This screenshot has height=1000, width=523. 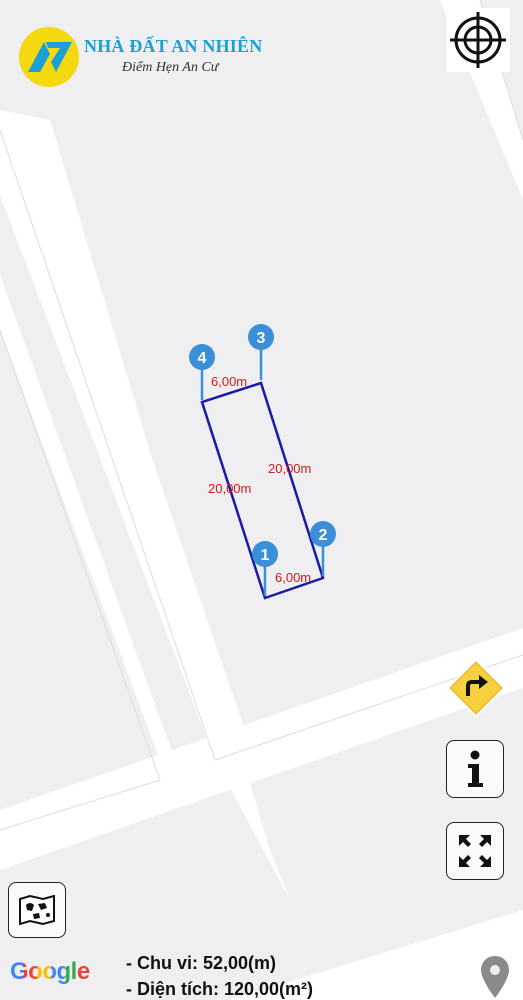 I want to click on google-text: Google, so click(x=50, y=971).